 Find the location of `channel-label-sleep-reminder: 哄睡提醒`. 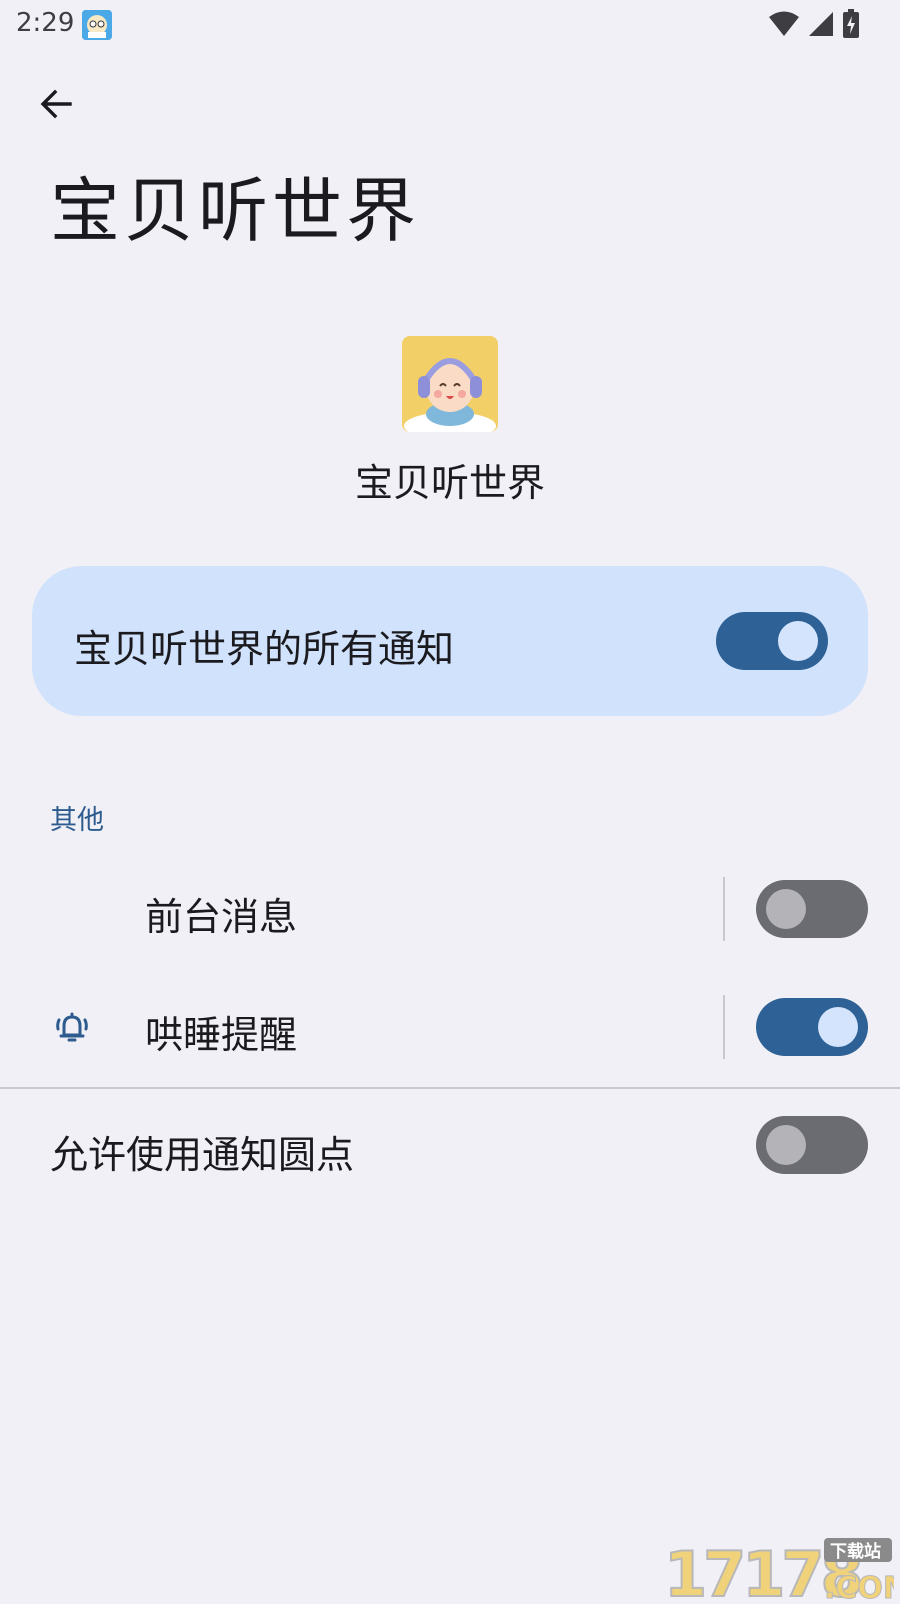

channel-label-sleep-reminder: 哄睡提醒 is located at coordinates (221, 1035).